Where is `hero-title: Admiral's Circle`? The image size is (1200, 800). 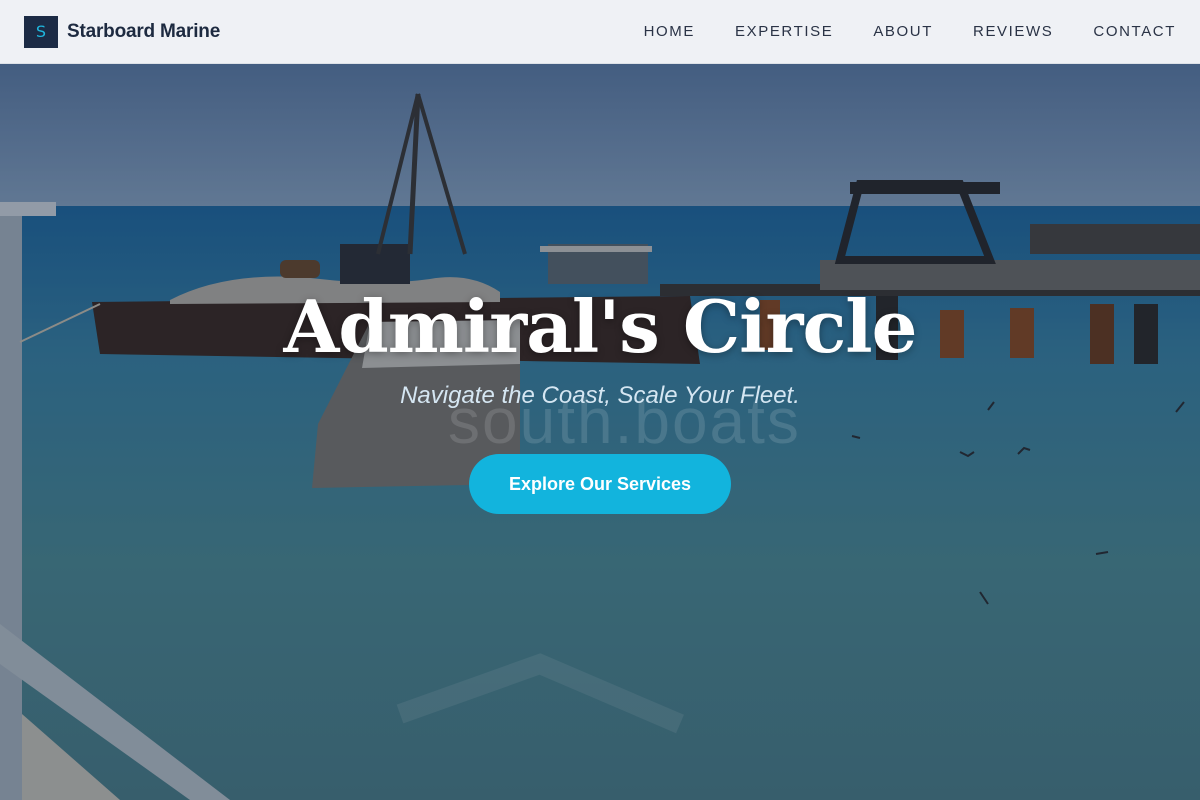
hero-title: Admiral's Circle is located at coordinates (600, 326).